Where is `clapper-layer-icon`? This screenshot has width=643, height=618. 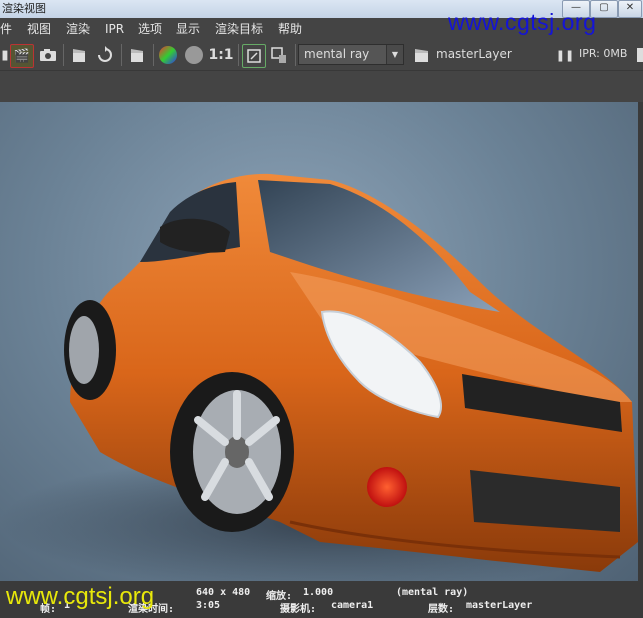
clapper-layer-icon is located at coordinates (421, 55).